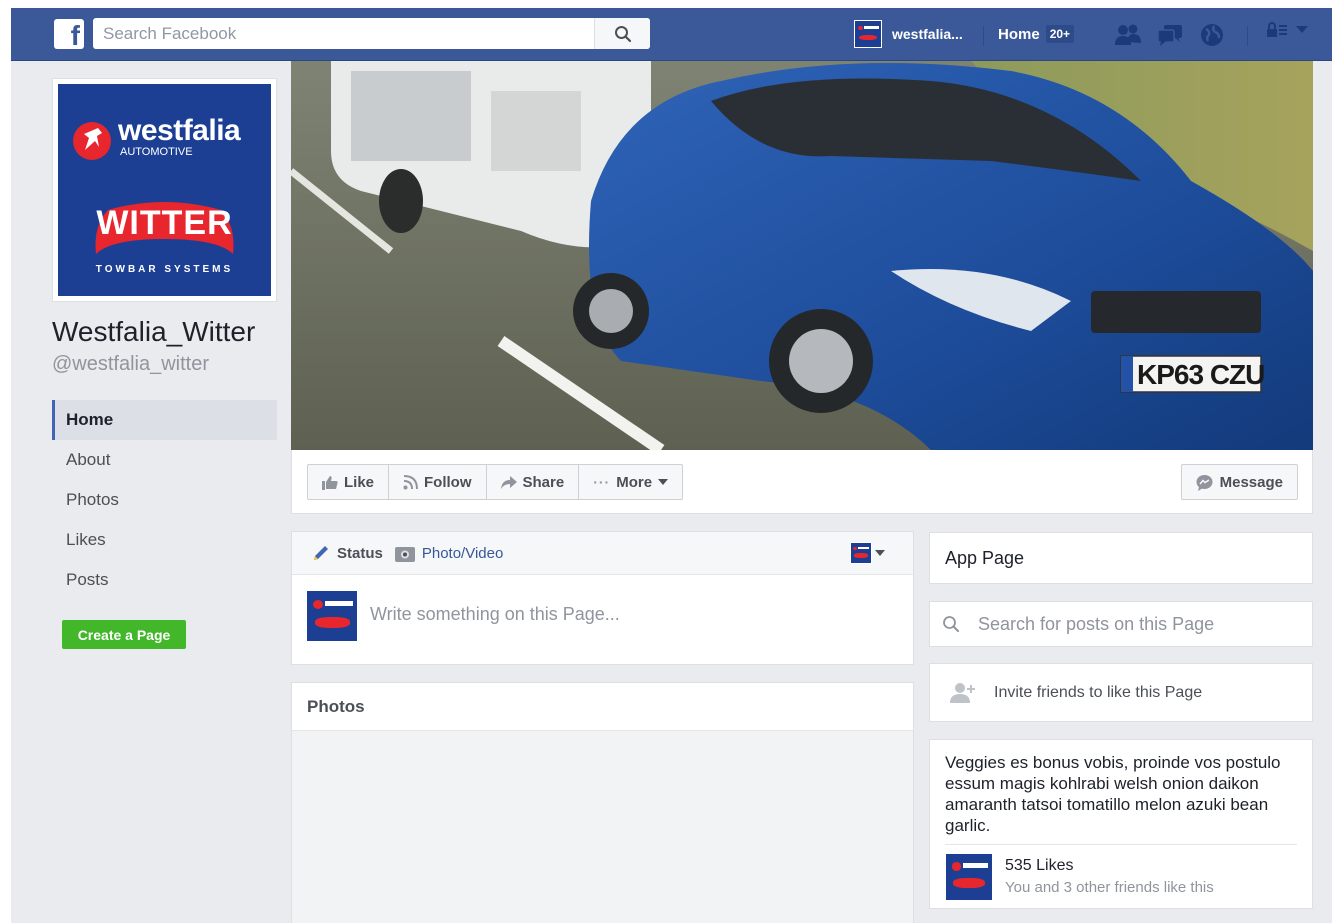  Describe the element at coordinates (343, 33) in the screenshot. I see `search-input` at that location.